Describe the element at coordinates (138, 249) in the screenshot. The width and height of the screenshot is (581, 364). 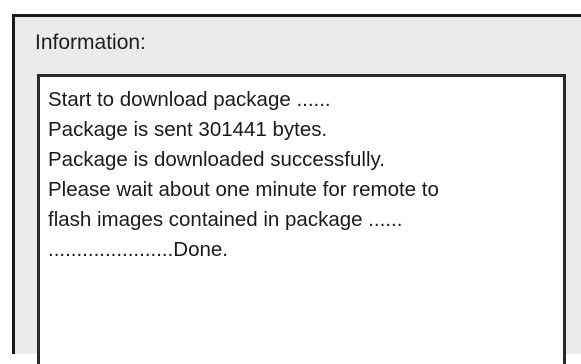
I see `info-line: ......................Done.` at that location.